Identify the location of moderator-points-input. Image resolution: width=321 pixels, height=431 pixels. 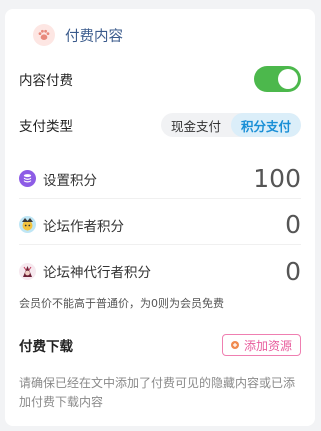
(241, 271).